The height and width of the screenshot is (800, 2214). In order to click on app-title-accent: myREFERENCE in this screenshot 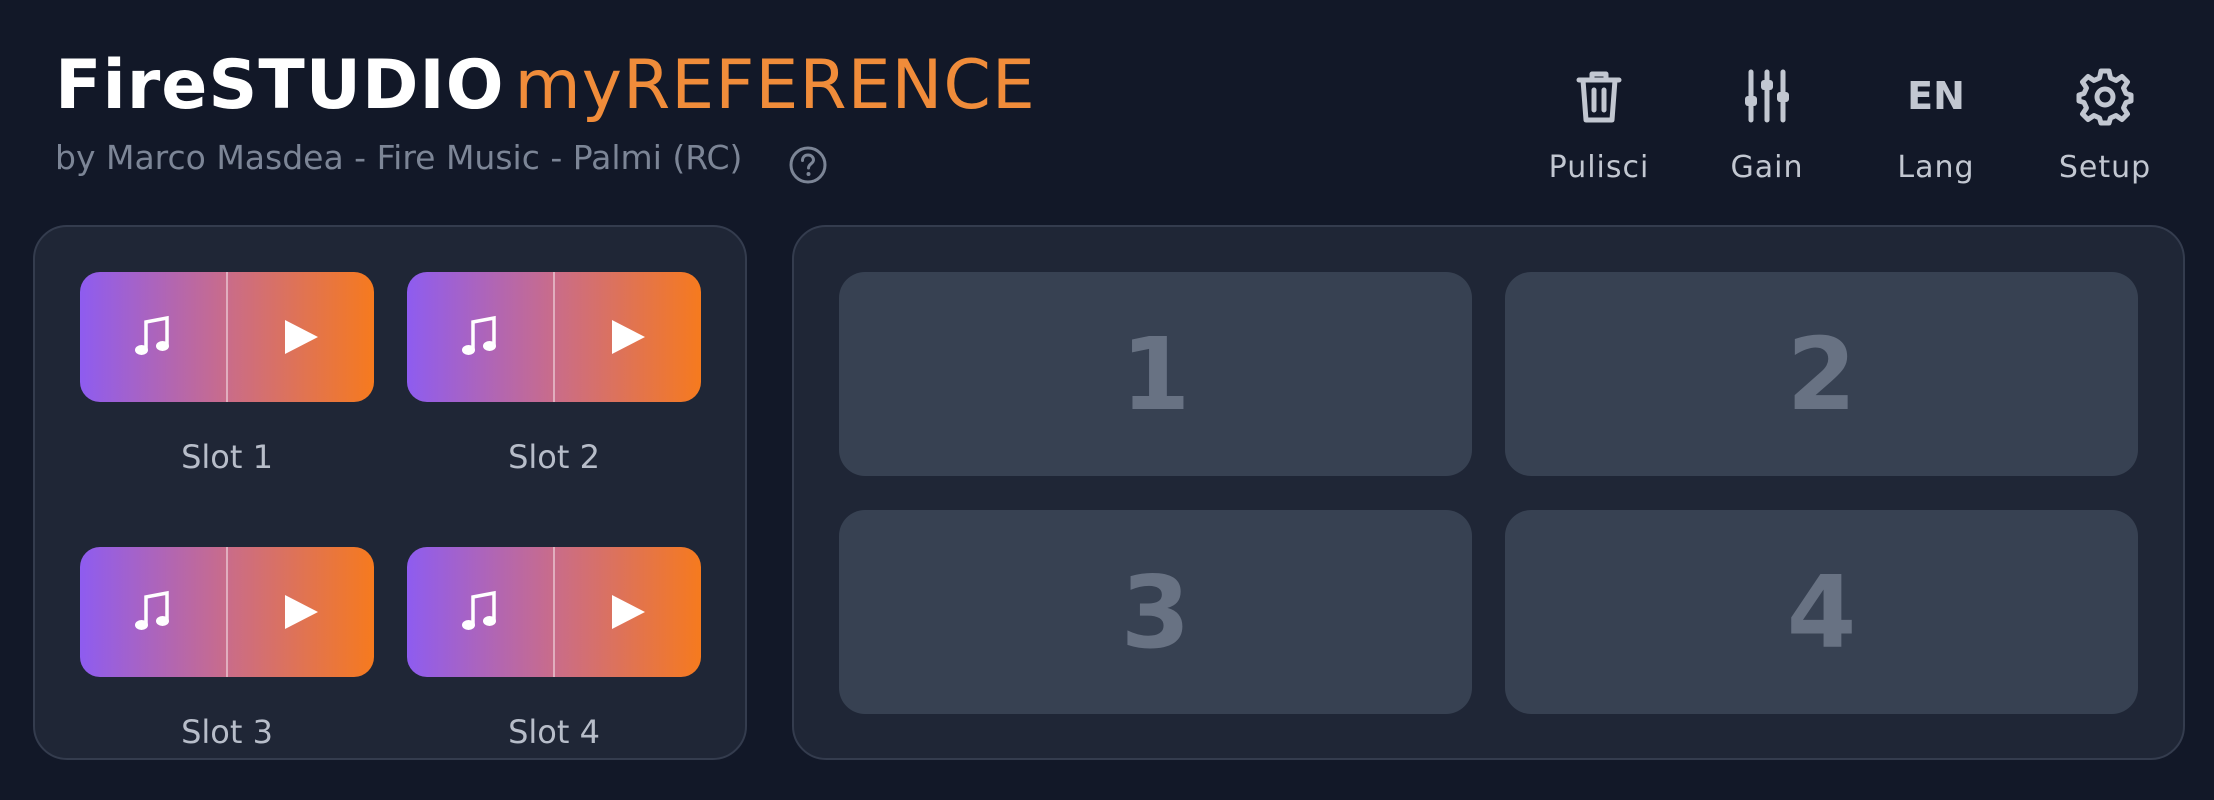, I will do `click(775, 85)`.